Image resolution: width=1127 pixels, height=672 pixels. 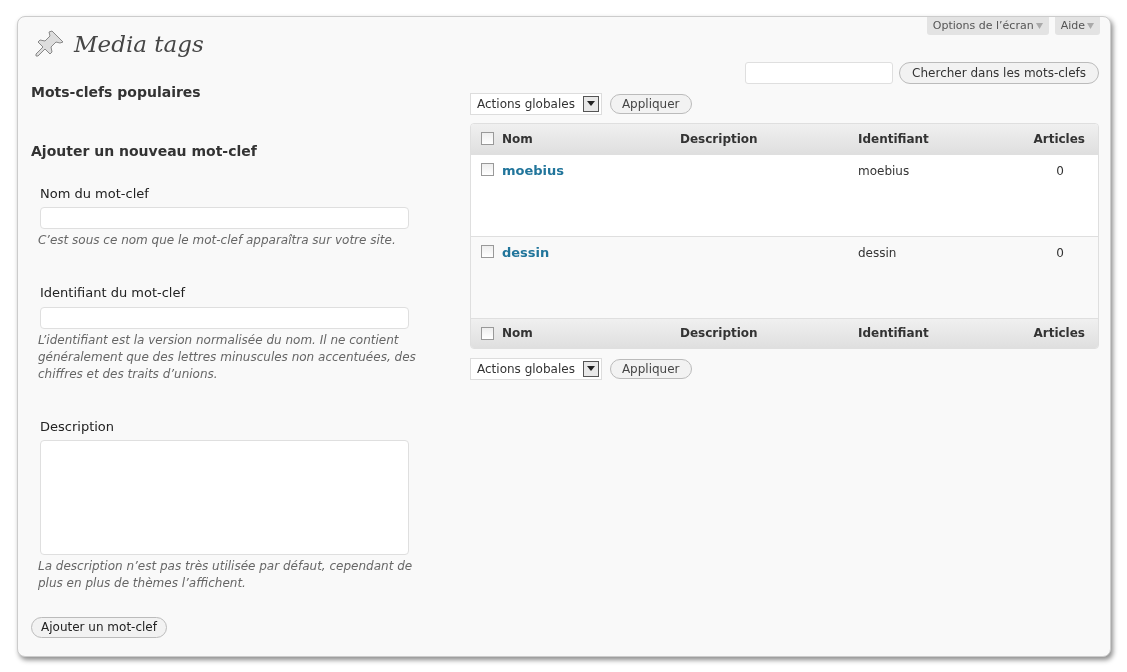 I want to click on tag-name-link: moebius, so click(x=680, y=170).